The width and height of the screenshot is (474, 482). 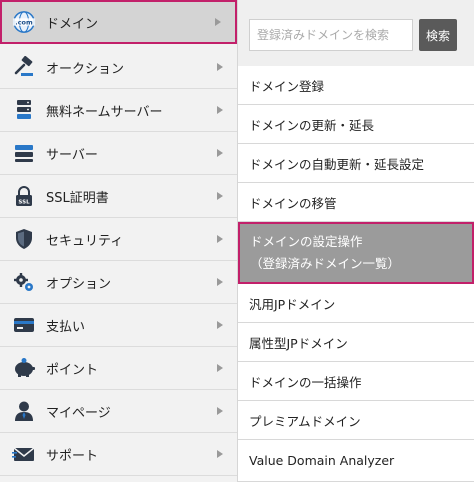 What do you see at coordinates (85, 69) in the screenshot?
I see `menu-label-auction: オークション` at bounding box center [85, 69].